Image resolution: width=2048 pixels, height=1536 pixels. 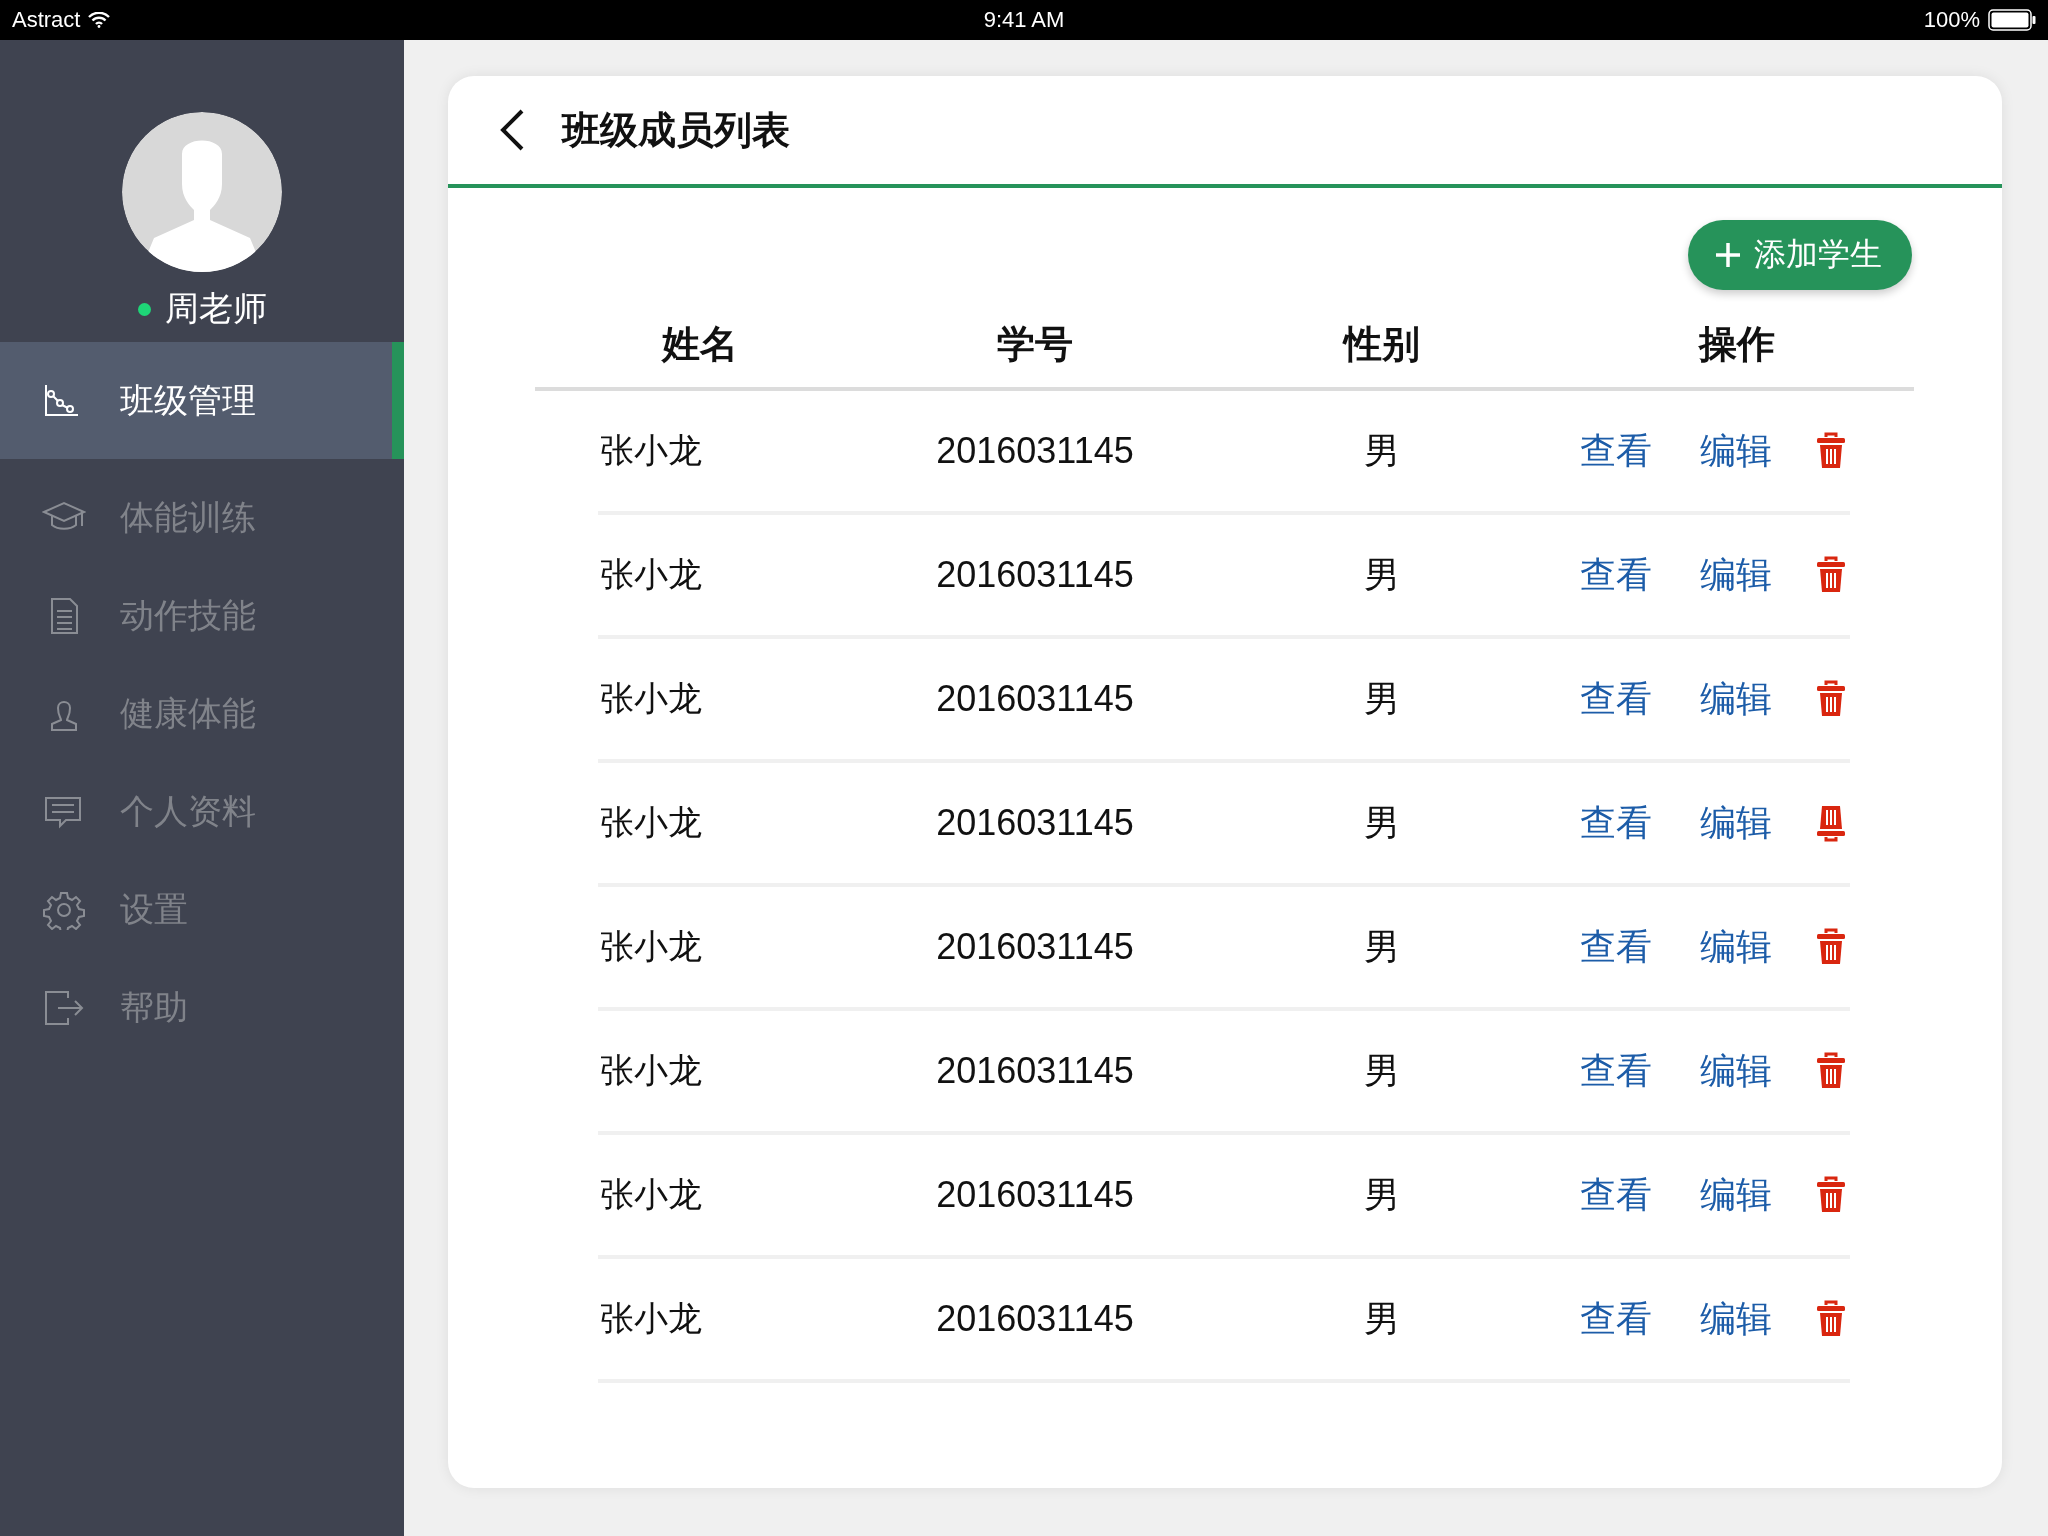 I want to click on wifi-icon, so click(x=99, y=20).